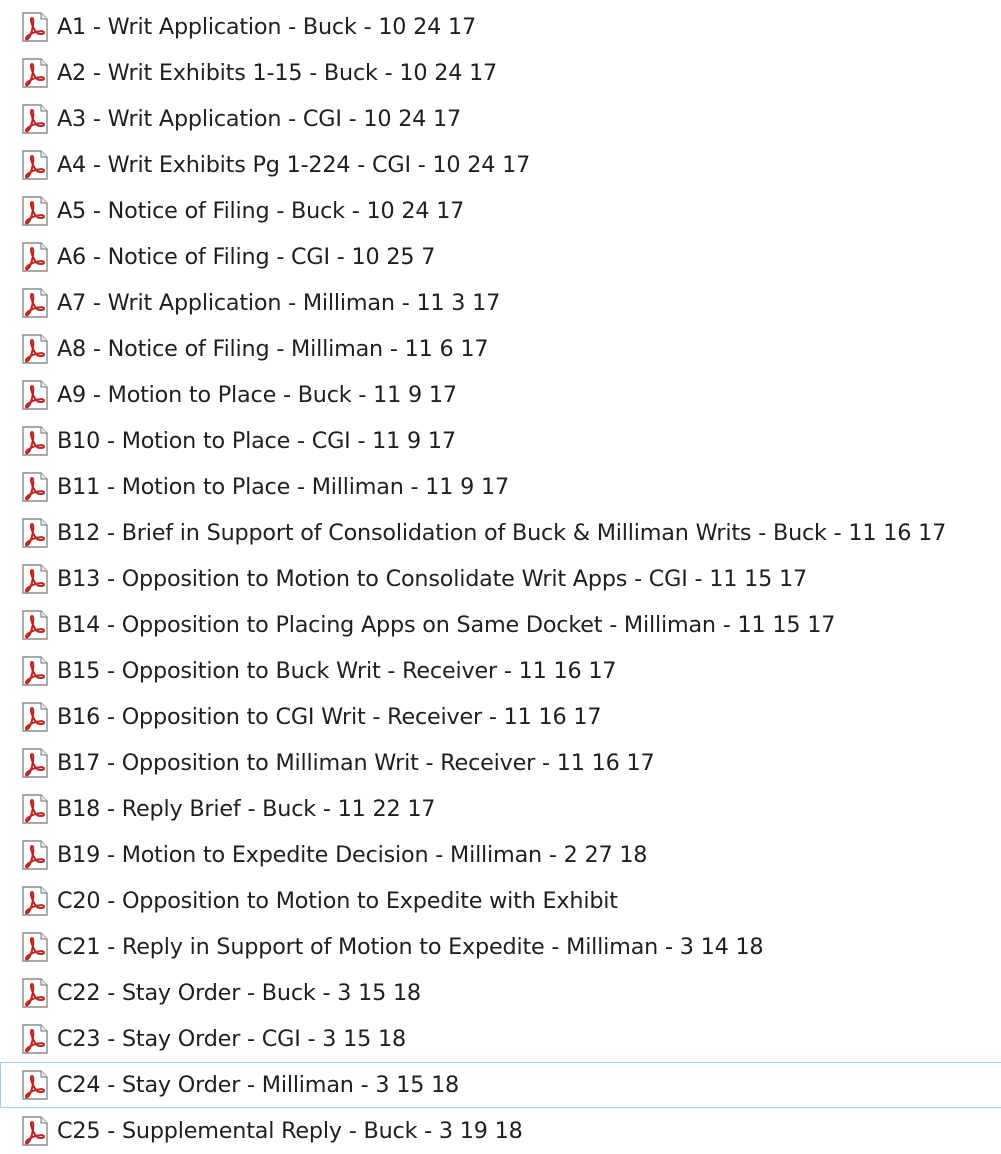 This screenshot has height=1154, width=1001. Describe the element at coordinates (500, 1085) in the screenshot. I see `file-row: C24 - Stay Order - Milliman - 3 15 18` at that location.